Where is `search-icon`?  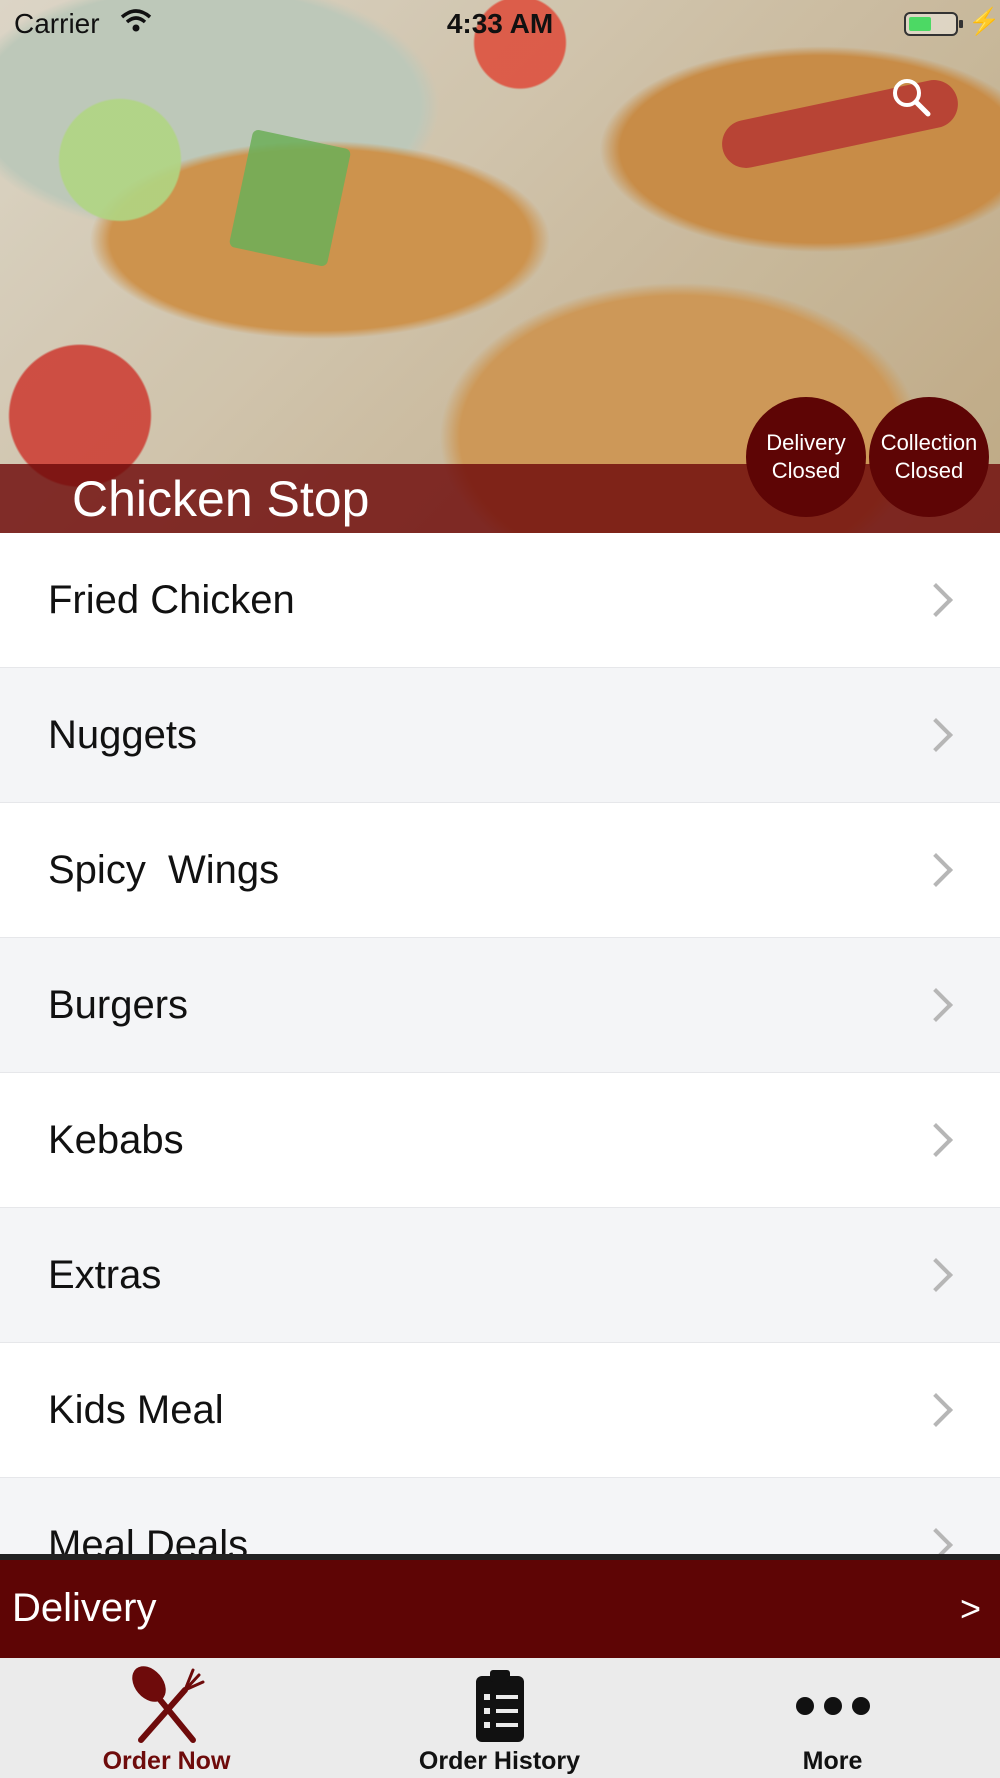
search-icon is located at coordinates (910, 96).